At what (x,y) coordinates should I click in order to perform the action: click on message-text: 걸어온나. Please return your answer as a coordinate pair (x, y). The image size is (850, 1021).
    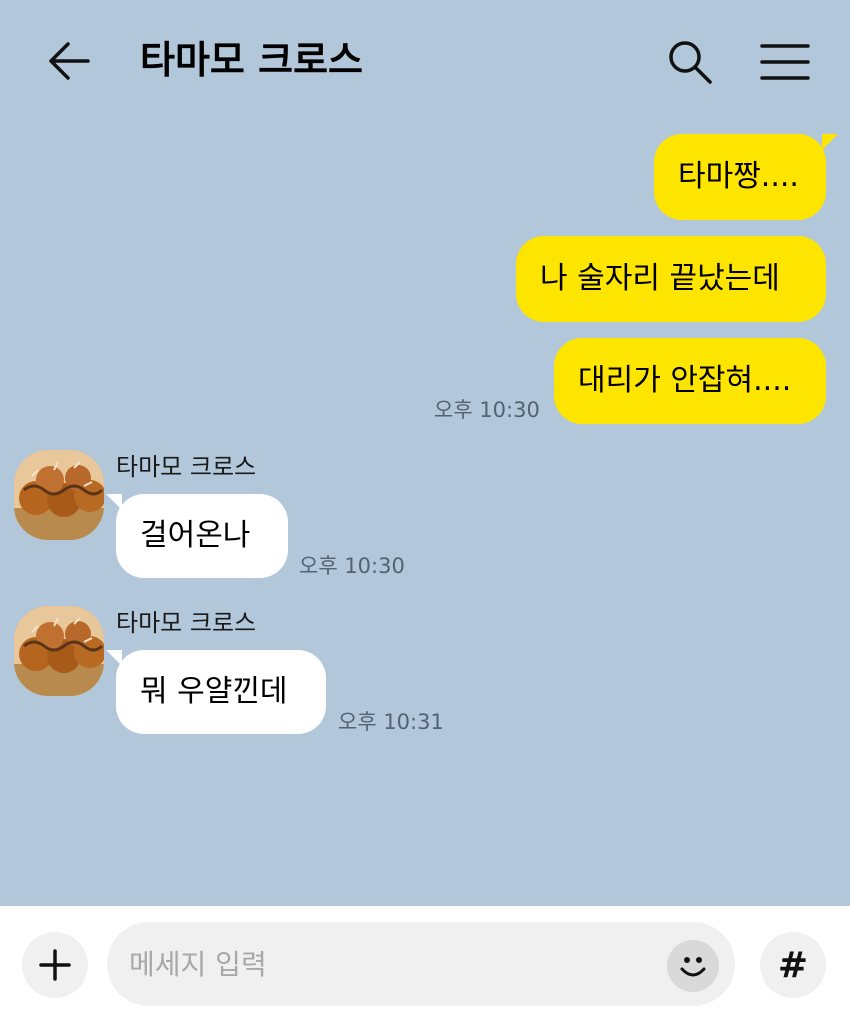
    Looking at the image, I should click on (195, 535).